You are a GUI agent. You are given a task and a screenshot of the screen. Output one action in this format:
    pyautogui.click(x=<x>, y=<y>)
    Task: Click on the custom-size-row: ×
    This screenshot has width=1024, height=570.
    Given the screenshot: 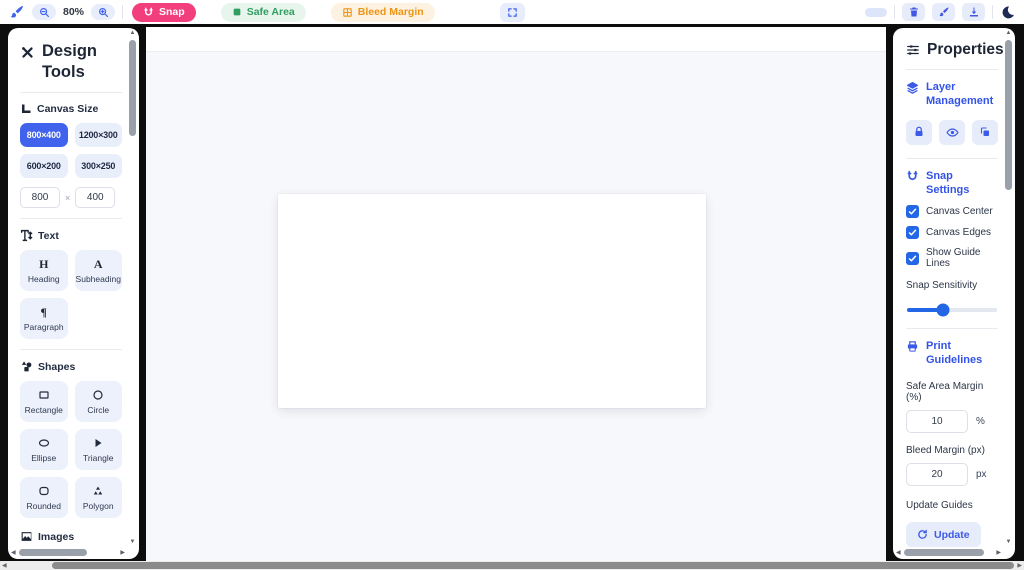 What is the action you would take?
    pyautogui.click(x=71, y=198)
    